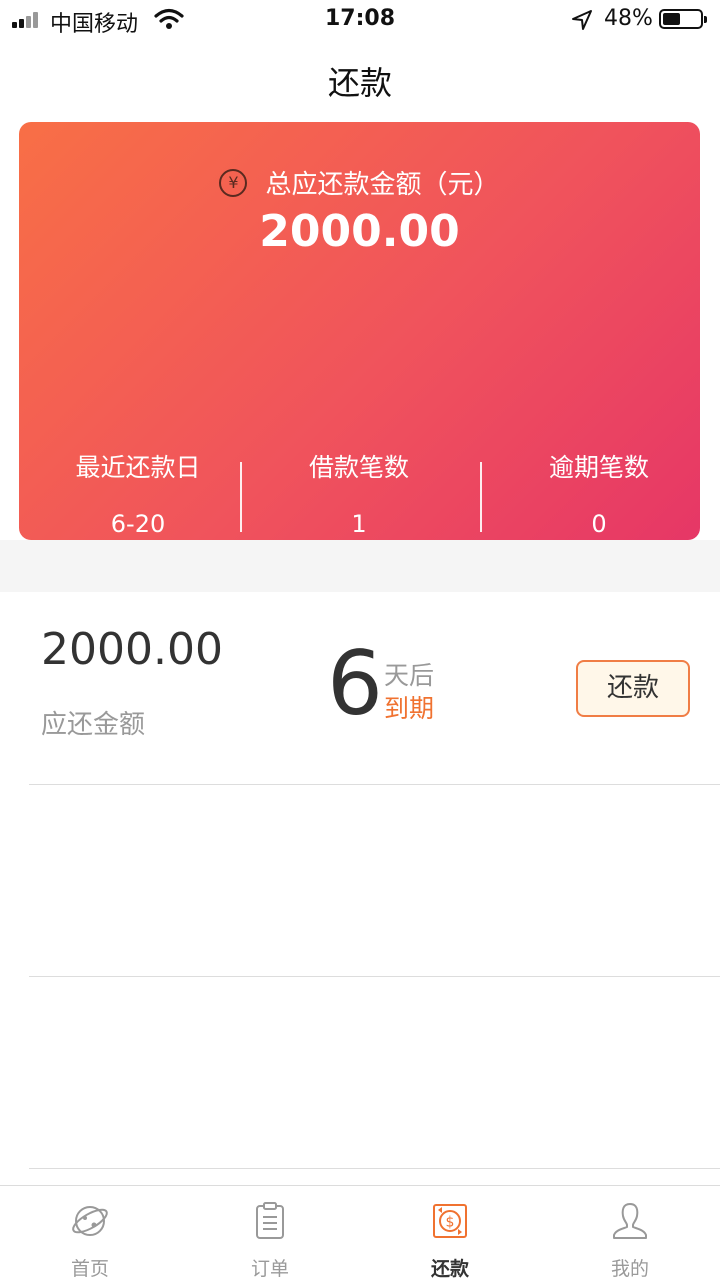 This screenshot has height=1281, width=720. I want to click on tab-home: 首页, so click(90, 1233).